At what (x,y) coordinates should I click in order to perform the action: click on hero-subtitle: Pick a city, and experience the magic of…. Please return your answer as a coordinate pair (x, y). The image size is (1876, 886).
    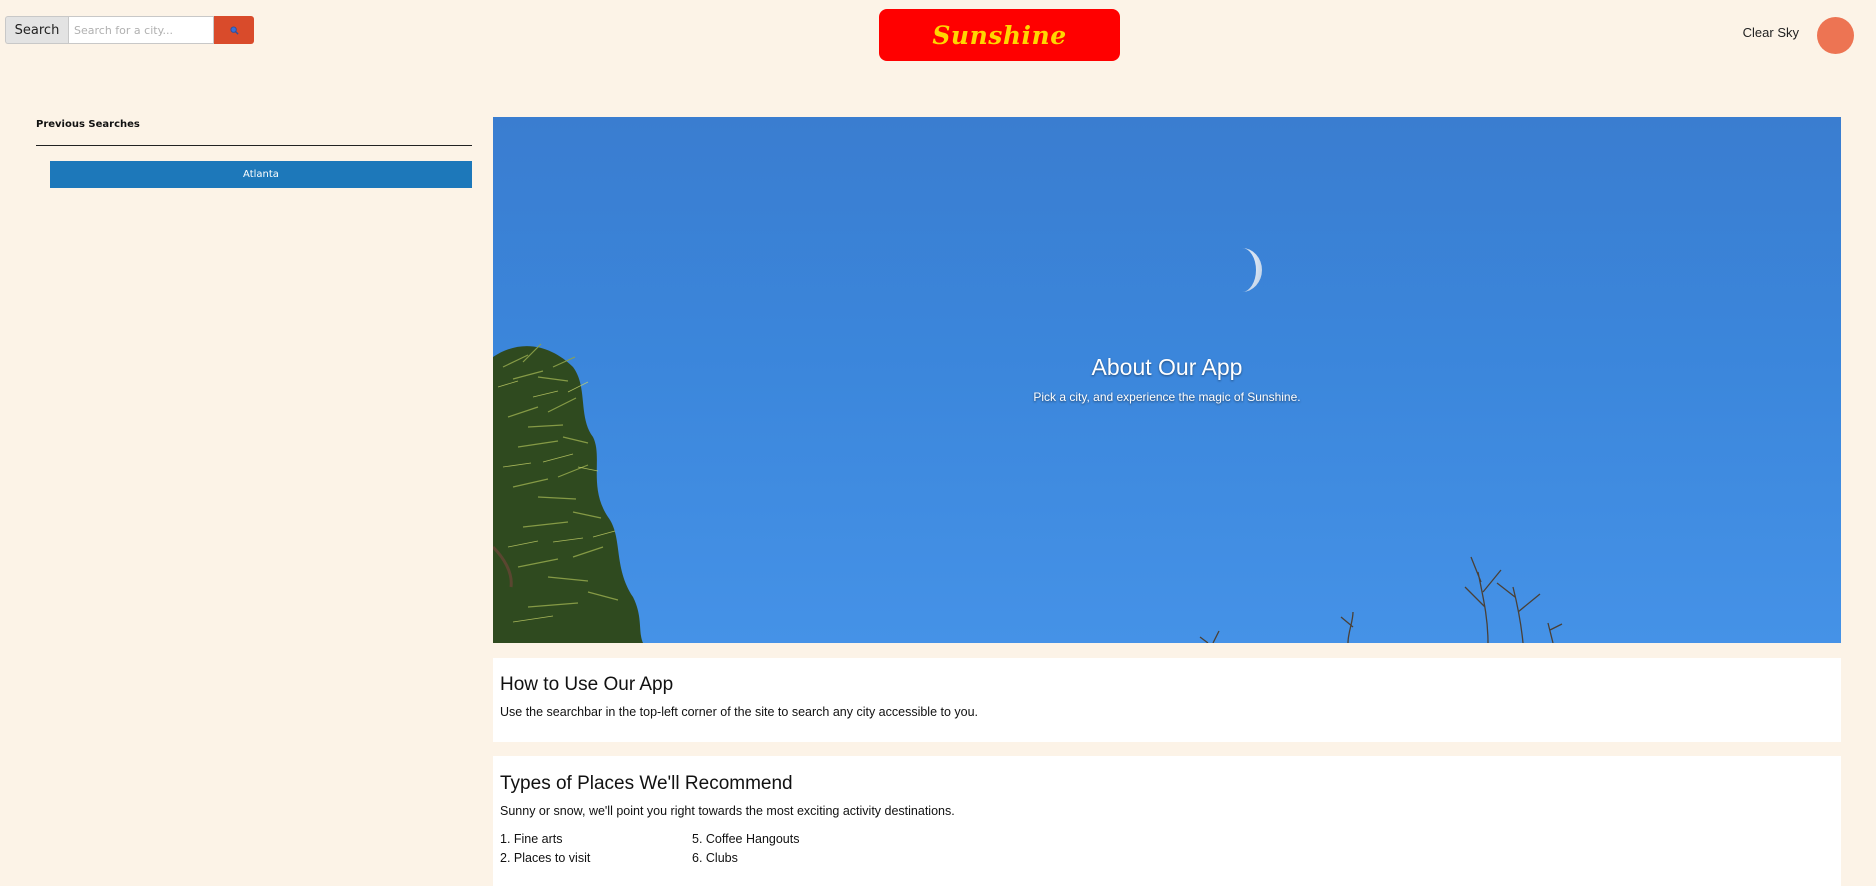
    Looking at the image, I should click on (1167, 397).